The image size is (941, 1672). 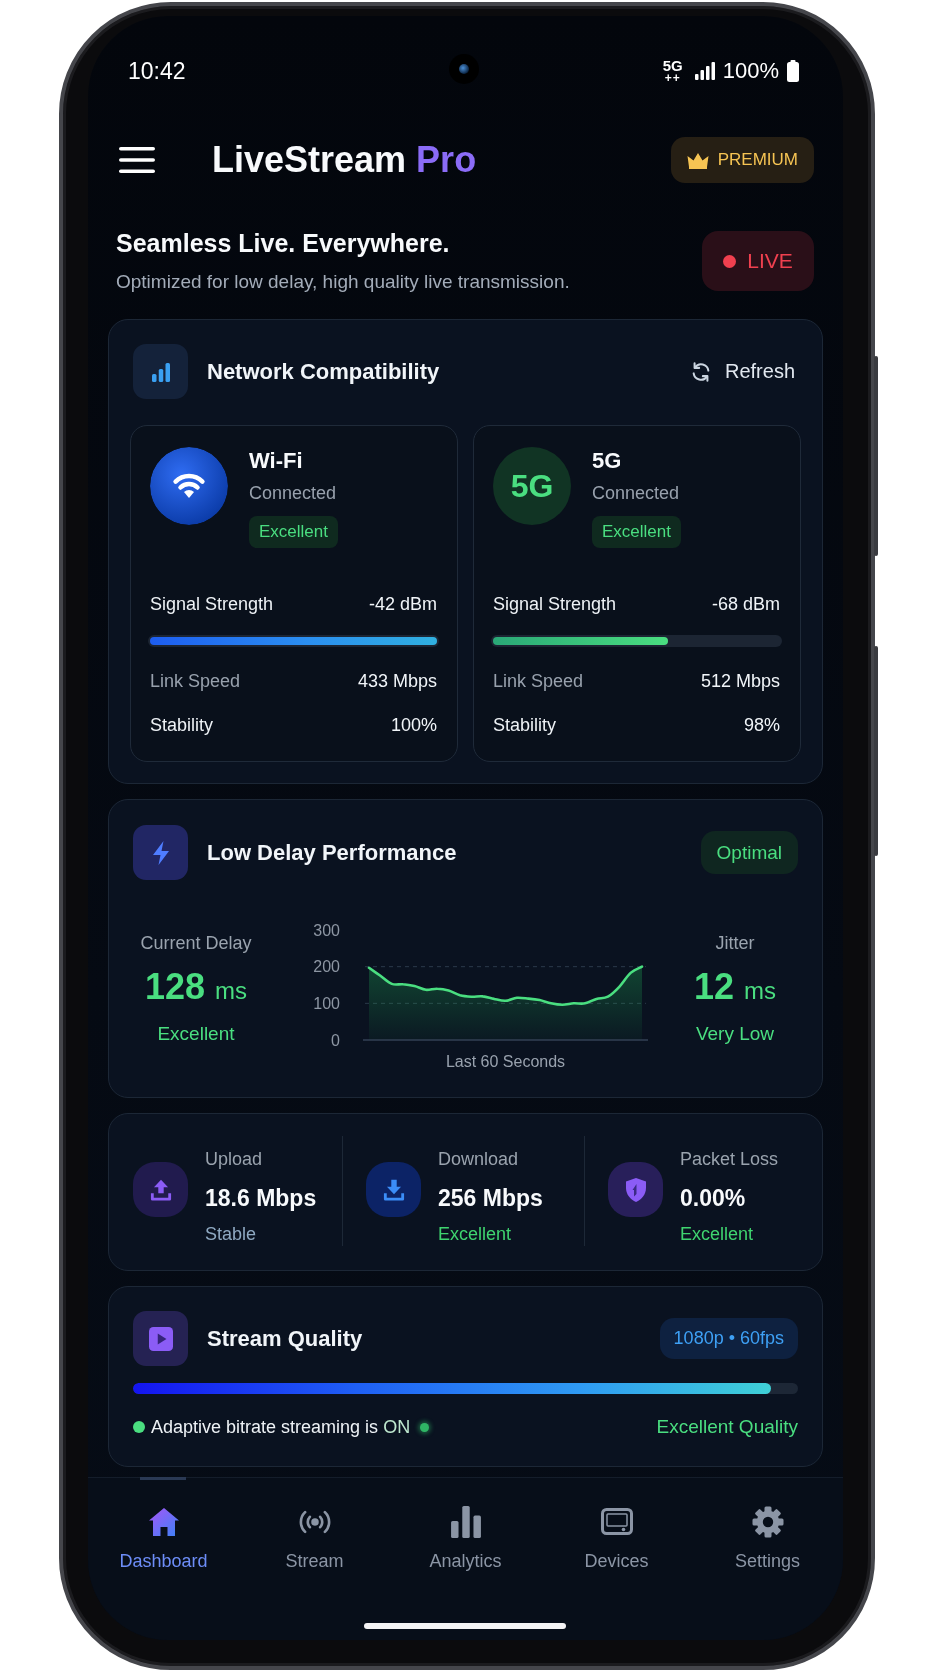 What do you see at coordinates (607, 461) in the screenshot?
I see `connection-name: 5G` at bounding box center [607, 461].